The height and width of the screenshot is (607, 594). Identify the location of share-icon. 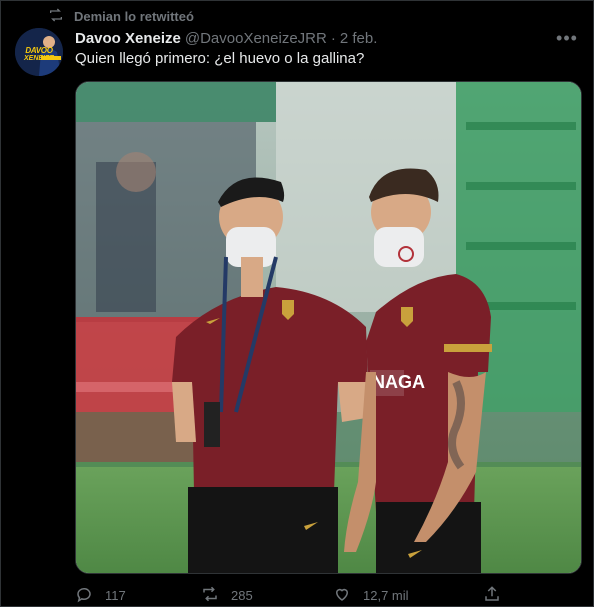
(492, 595).